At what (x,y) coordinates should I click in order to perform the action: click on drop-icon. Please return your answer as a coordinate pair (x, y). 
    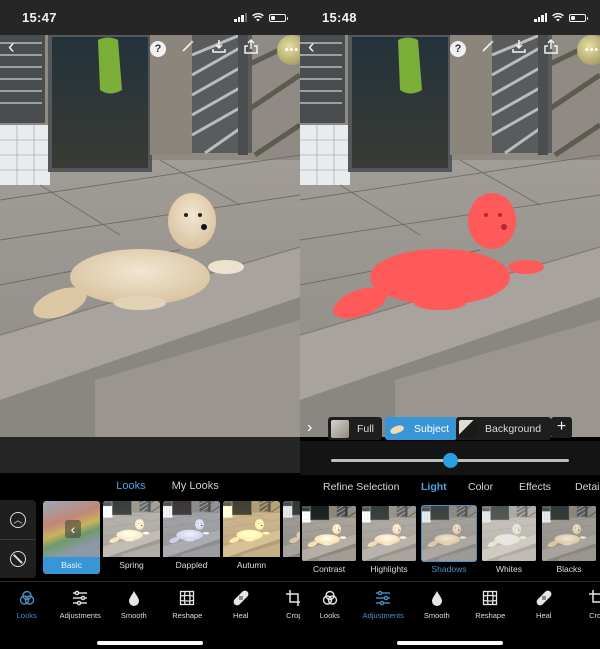
    Looking at the image, I should click on (437, 598).